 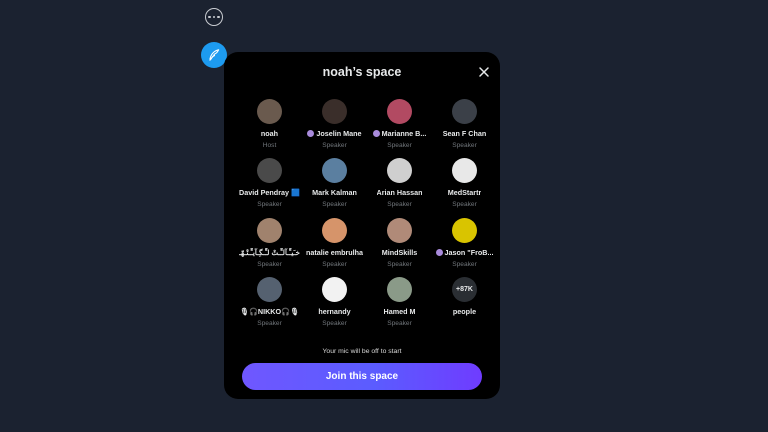 I want to click on space-title: noah’s space, so click(x=362, y=72).